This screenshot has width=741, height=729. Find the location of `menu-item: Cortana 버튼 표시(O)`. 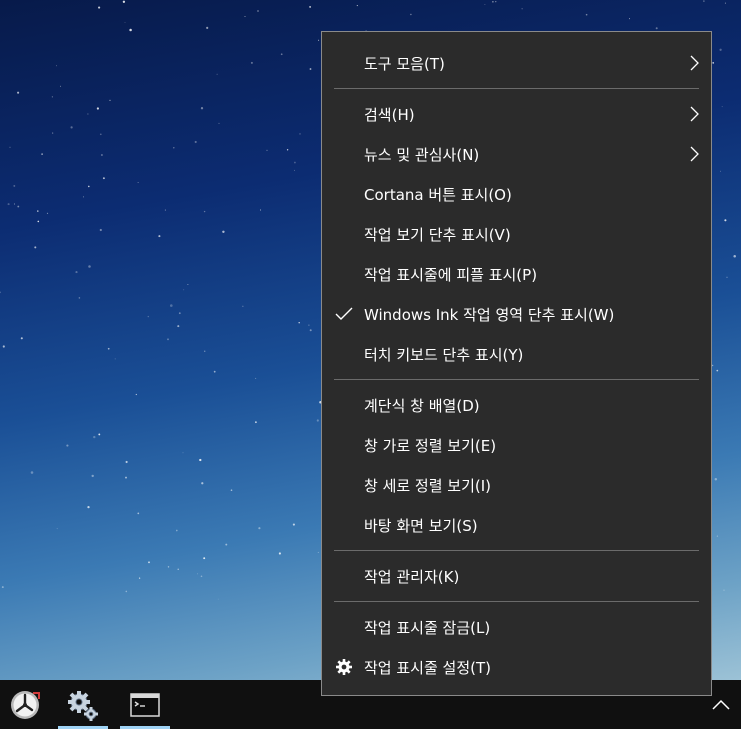

menu-item: Cortana 버튼 표시(O) is located at coordinates (516, 194).